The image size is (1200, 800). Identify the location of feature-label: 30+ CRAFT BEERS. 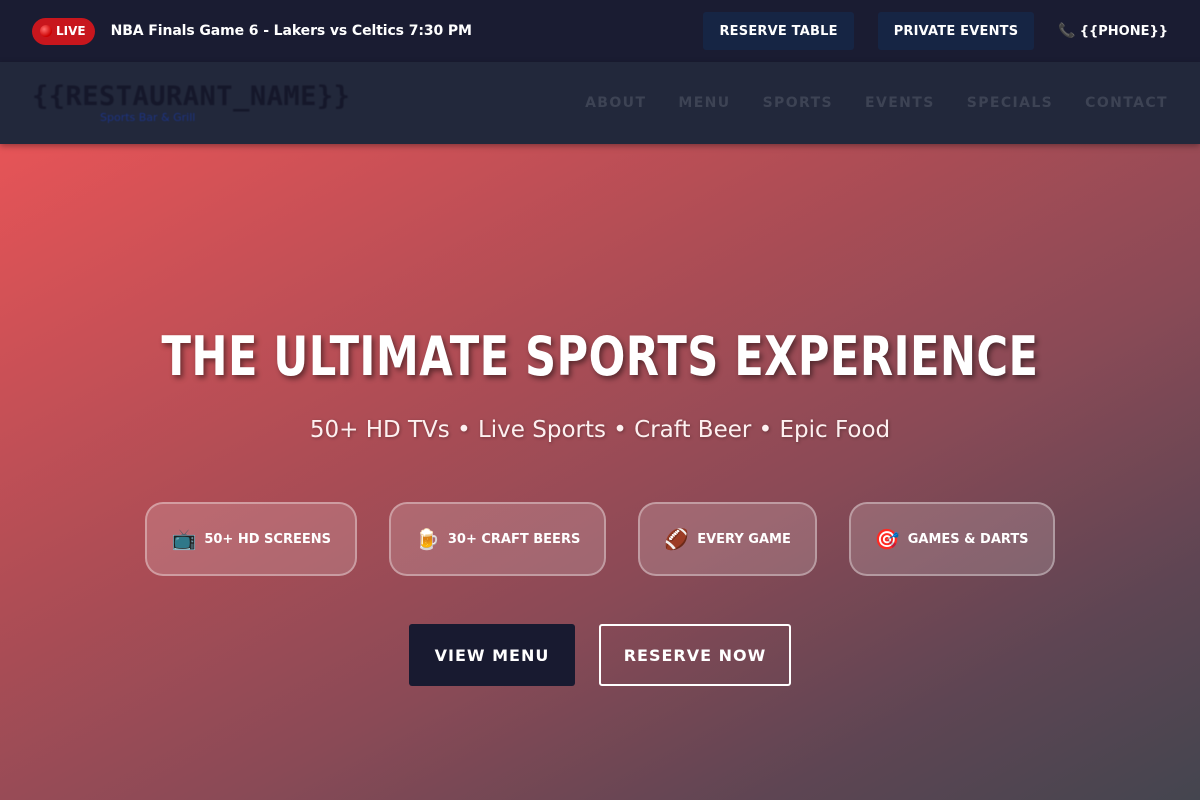
(514, 539).